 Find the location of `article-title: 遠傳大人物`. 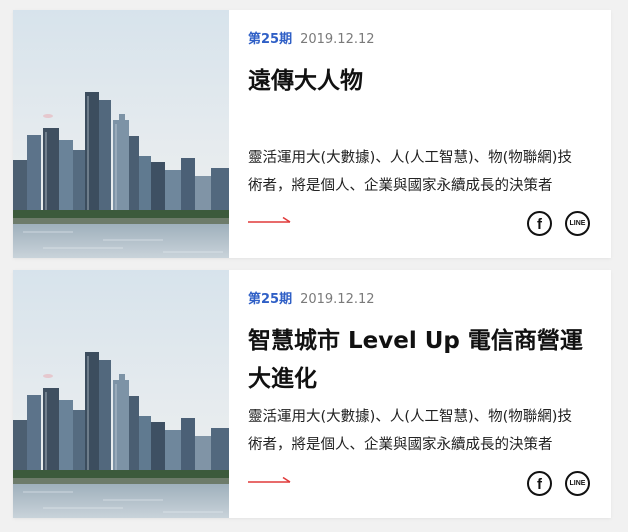

article-title: 遠傳大人物 is located at coordinates (417, 81).